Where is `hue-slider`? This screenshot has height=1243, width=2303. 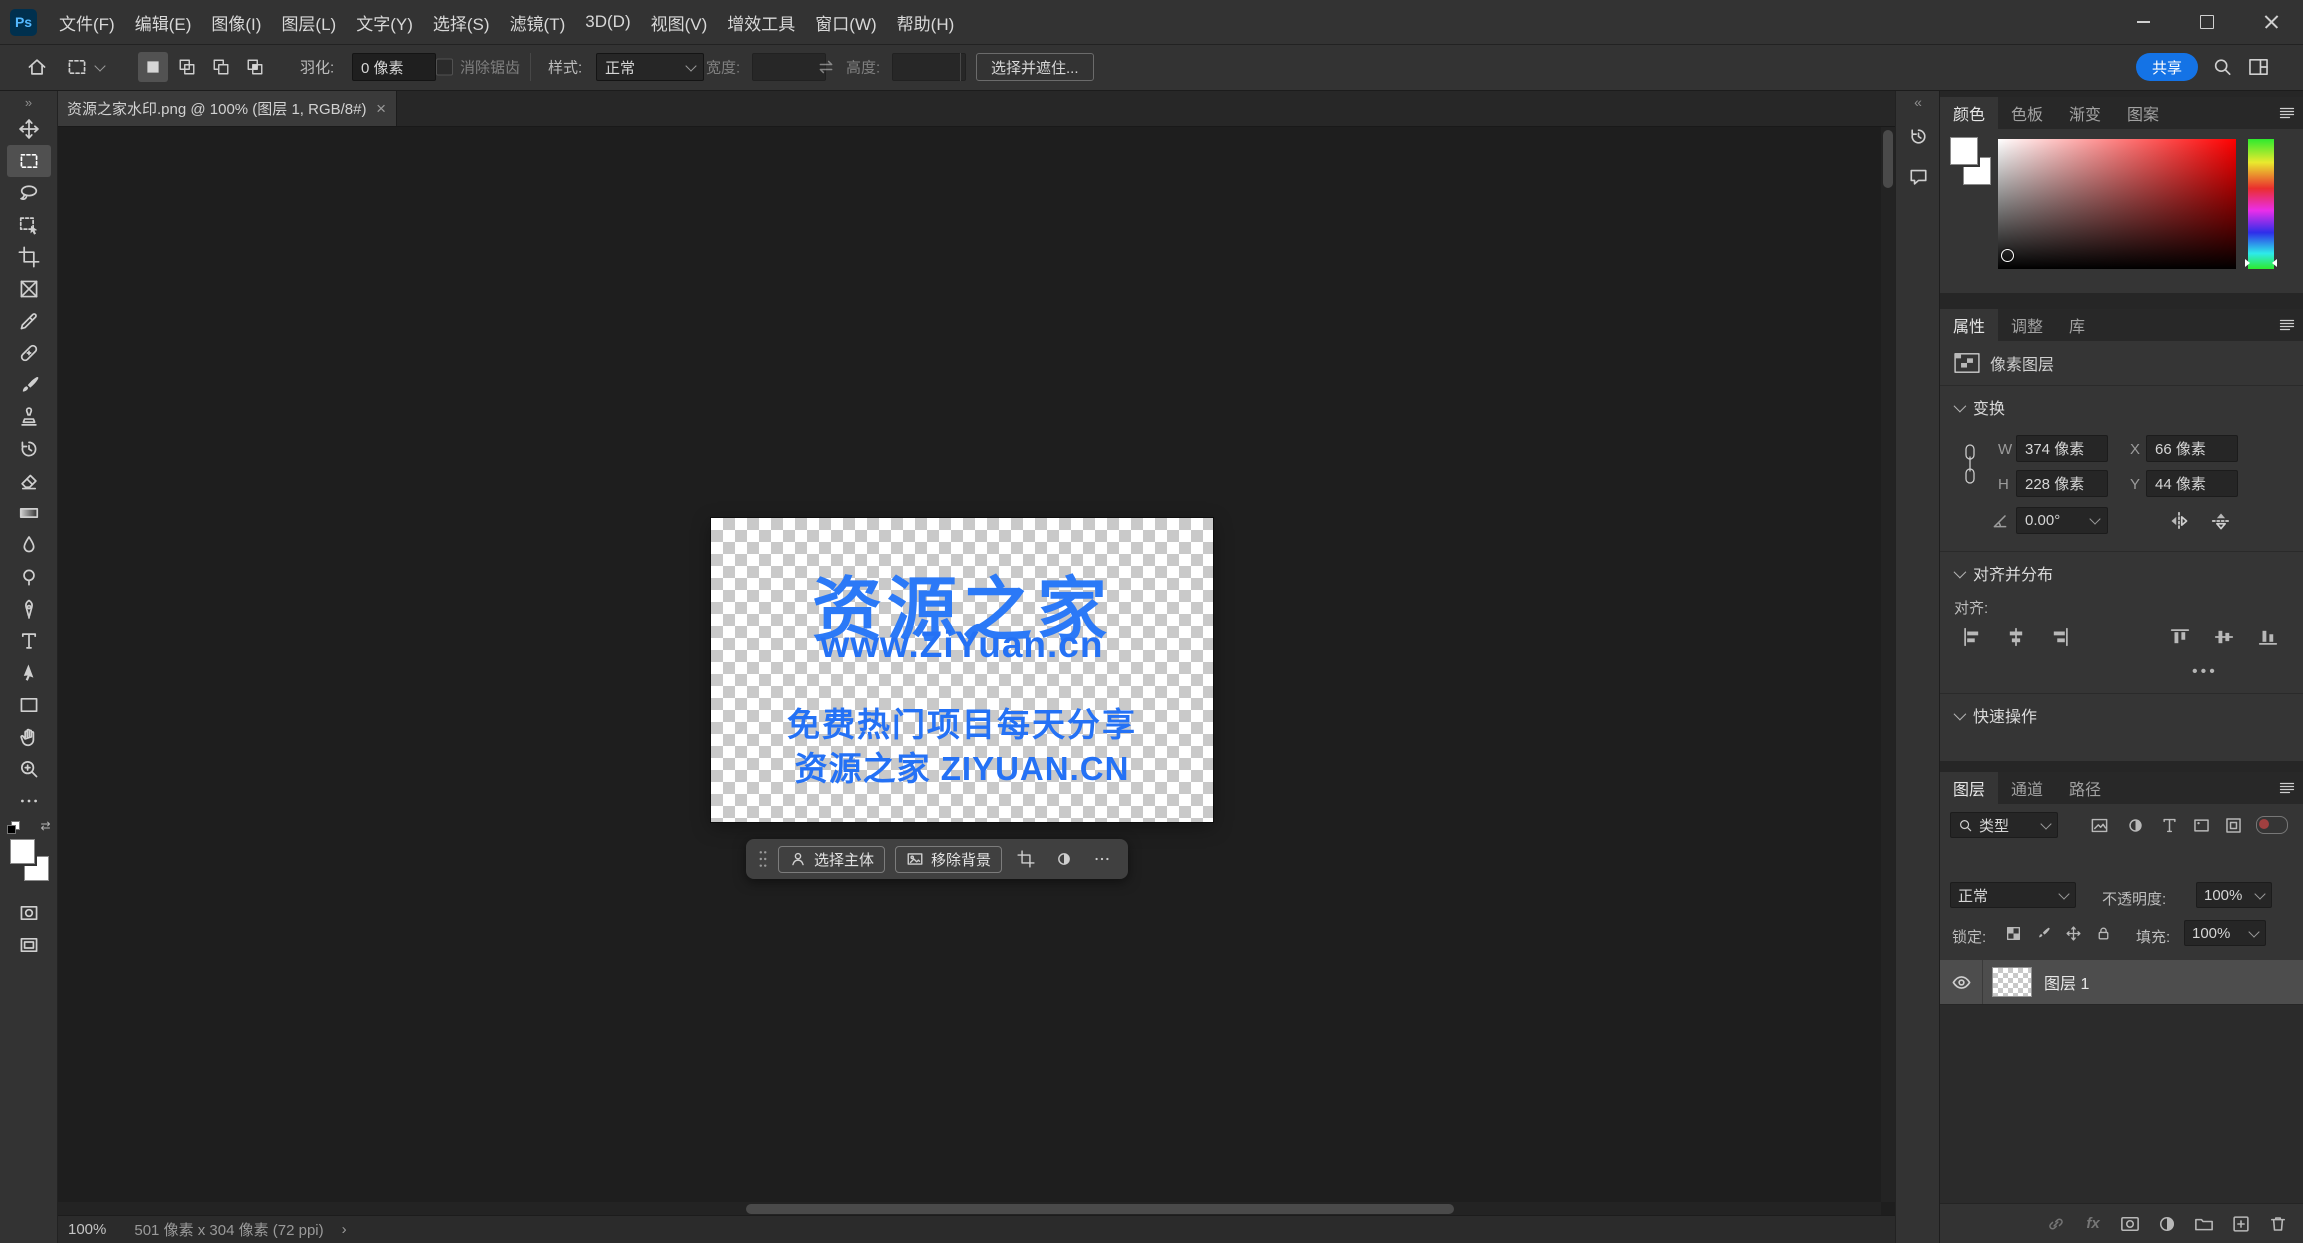
hue-slider is located at coordinates (2261, 204).